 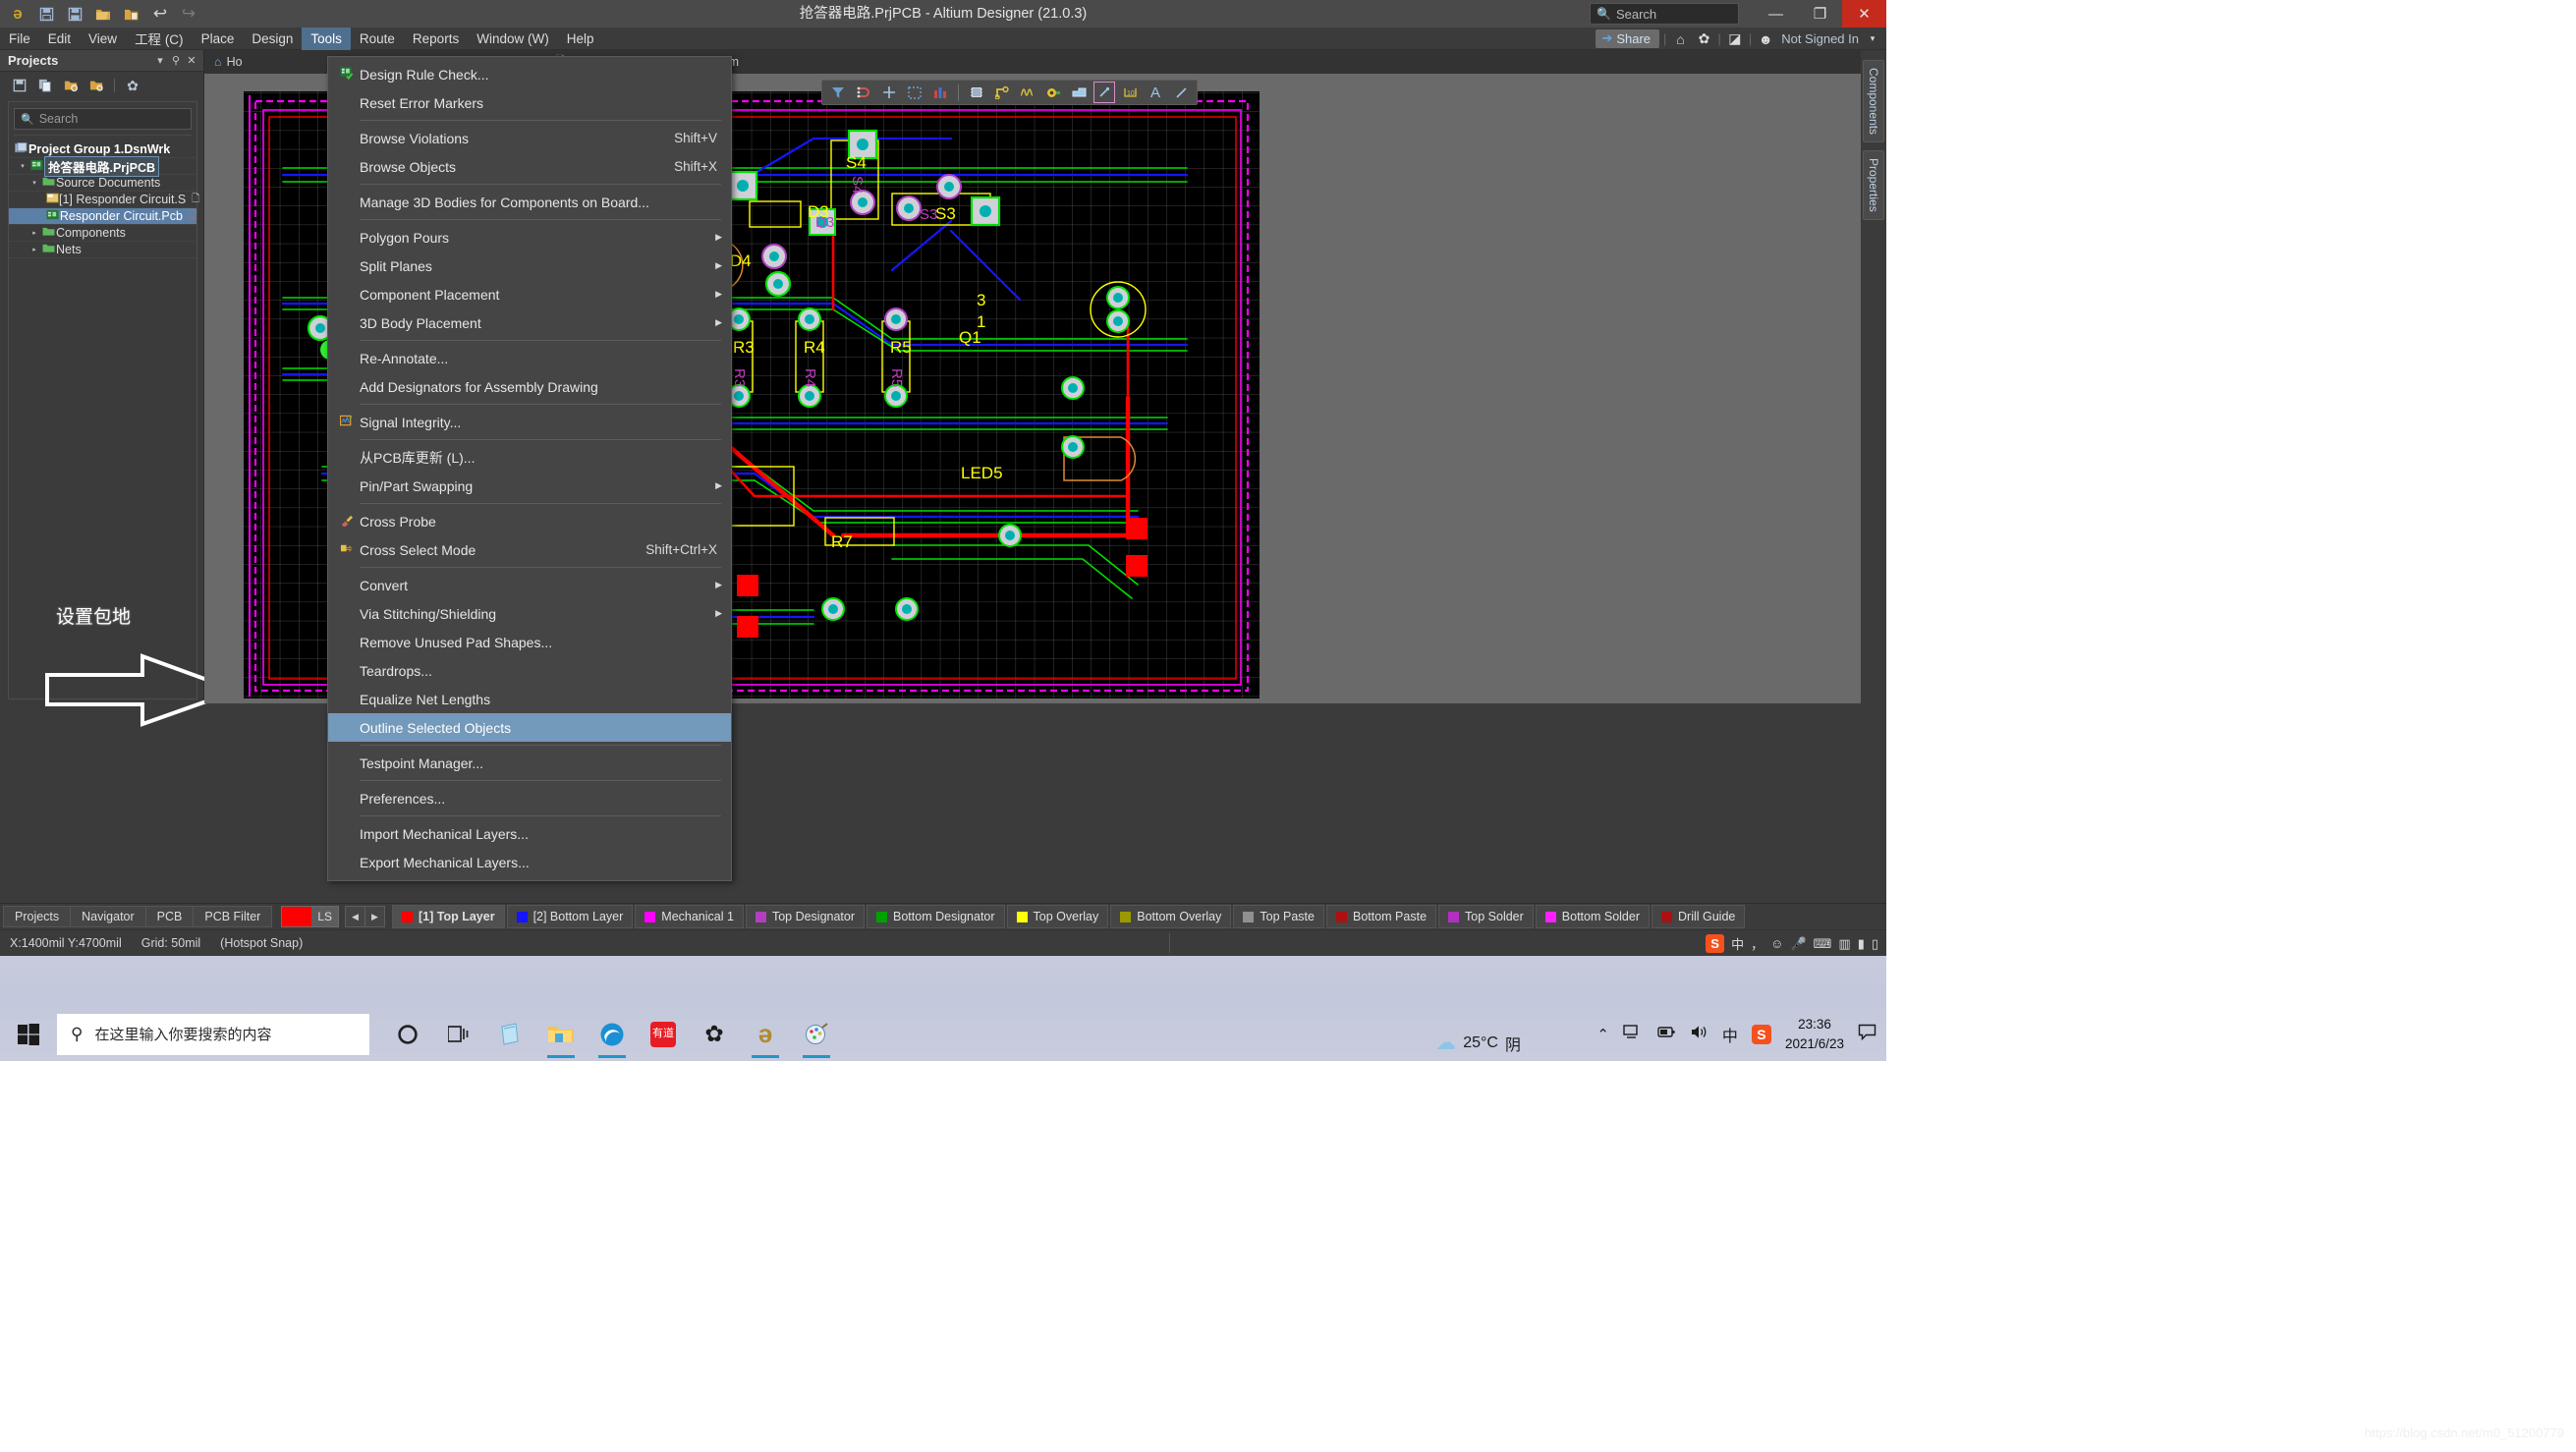 What do you see at coordinates (1079, 92) in the screenshot?
I see `place-fill-icon` at bounding box center [1079, 92].